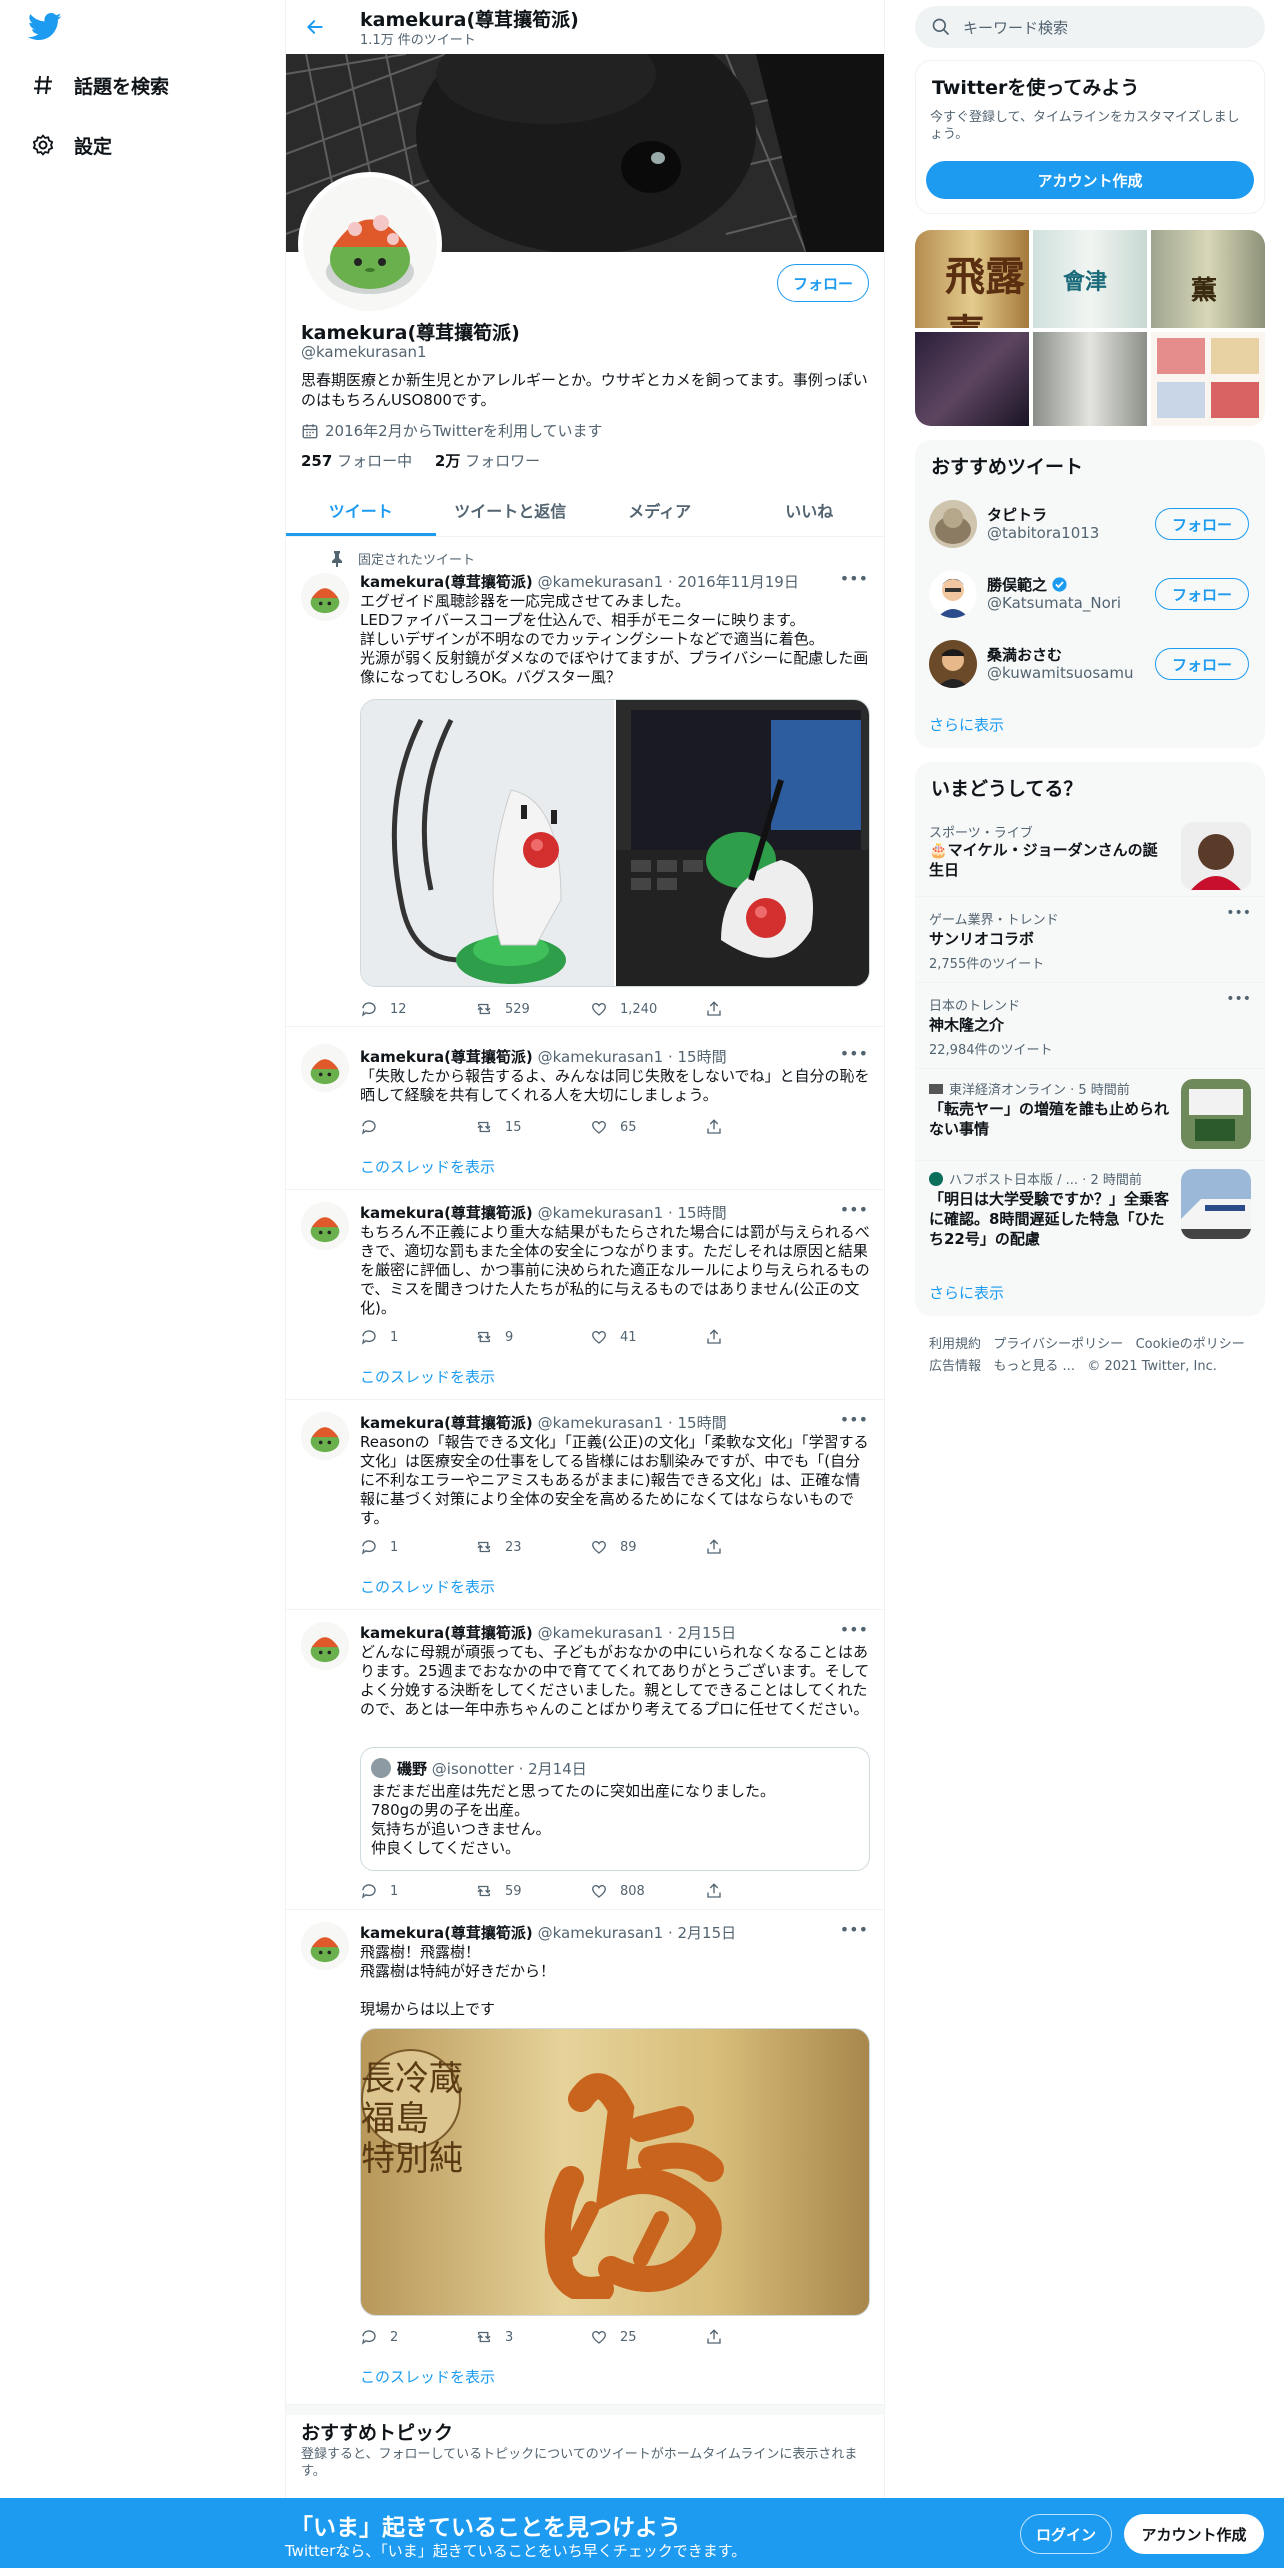 The width and height of the screenshot is (1284, 2568). Describe the element at coordinates (955, 1366) in the screenshot. I see `footer-link-ads: 広告情報` at that location.